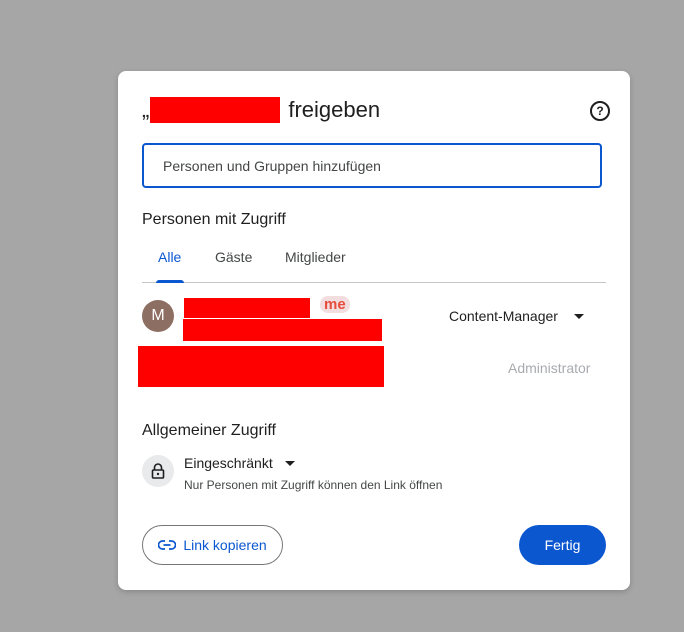 The height and width of the screenshot is (632, 684). I want to click on redacted-user-name, so click(247, 308).